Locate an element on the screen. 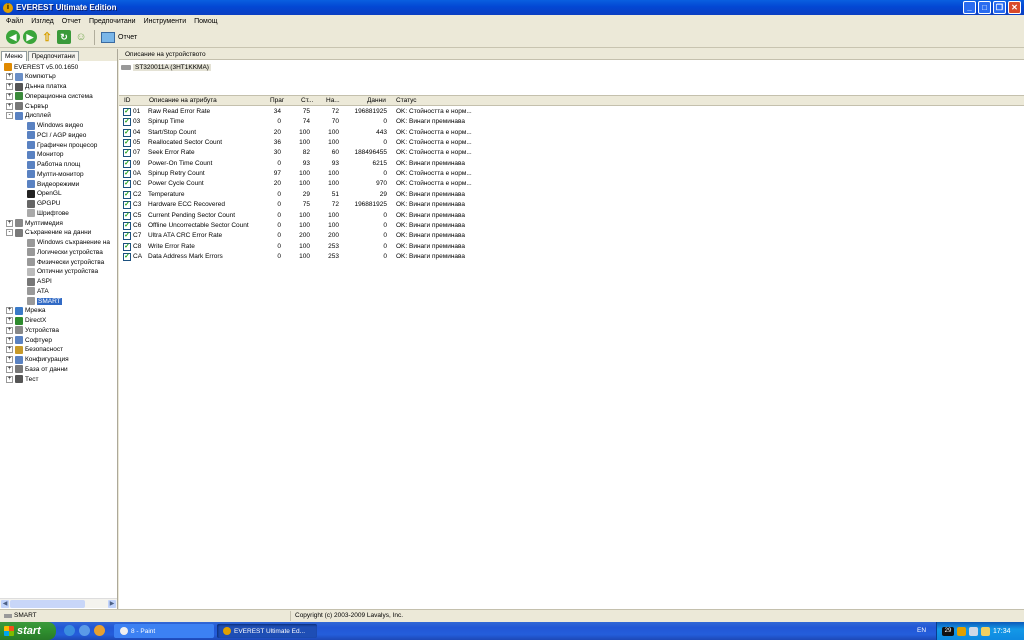  task-paint: 8 - Paint is located at coordinates (164, 631).